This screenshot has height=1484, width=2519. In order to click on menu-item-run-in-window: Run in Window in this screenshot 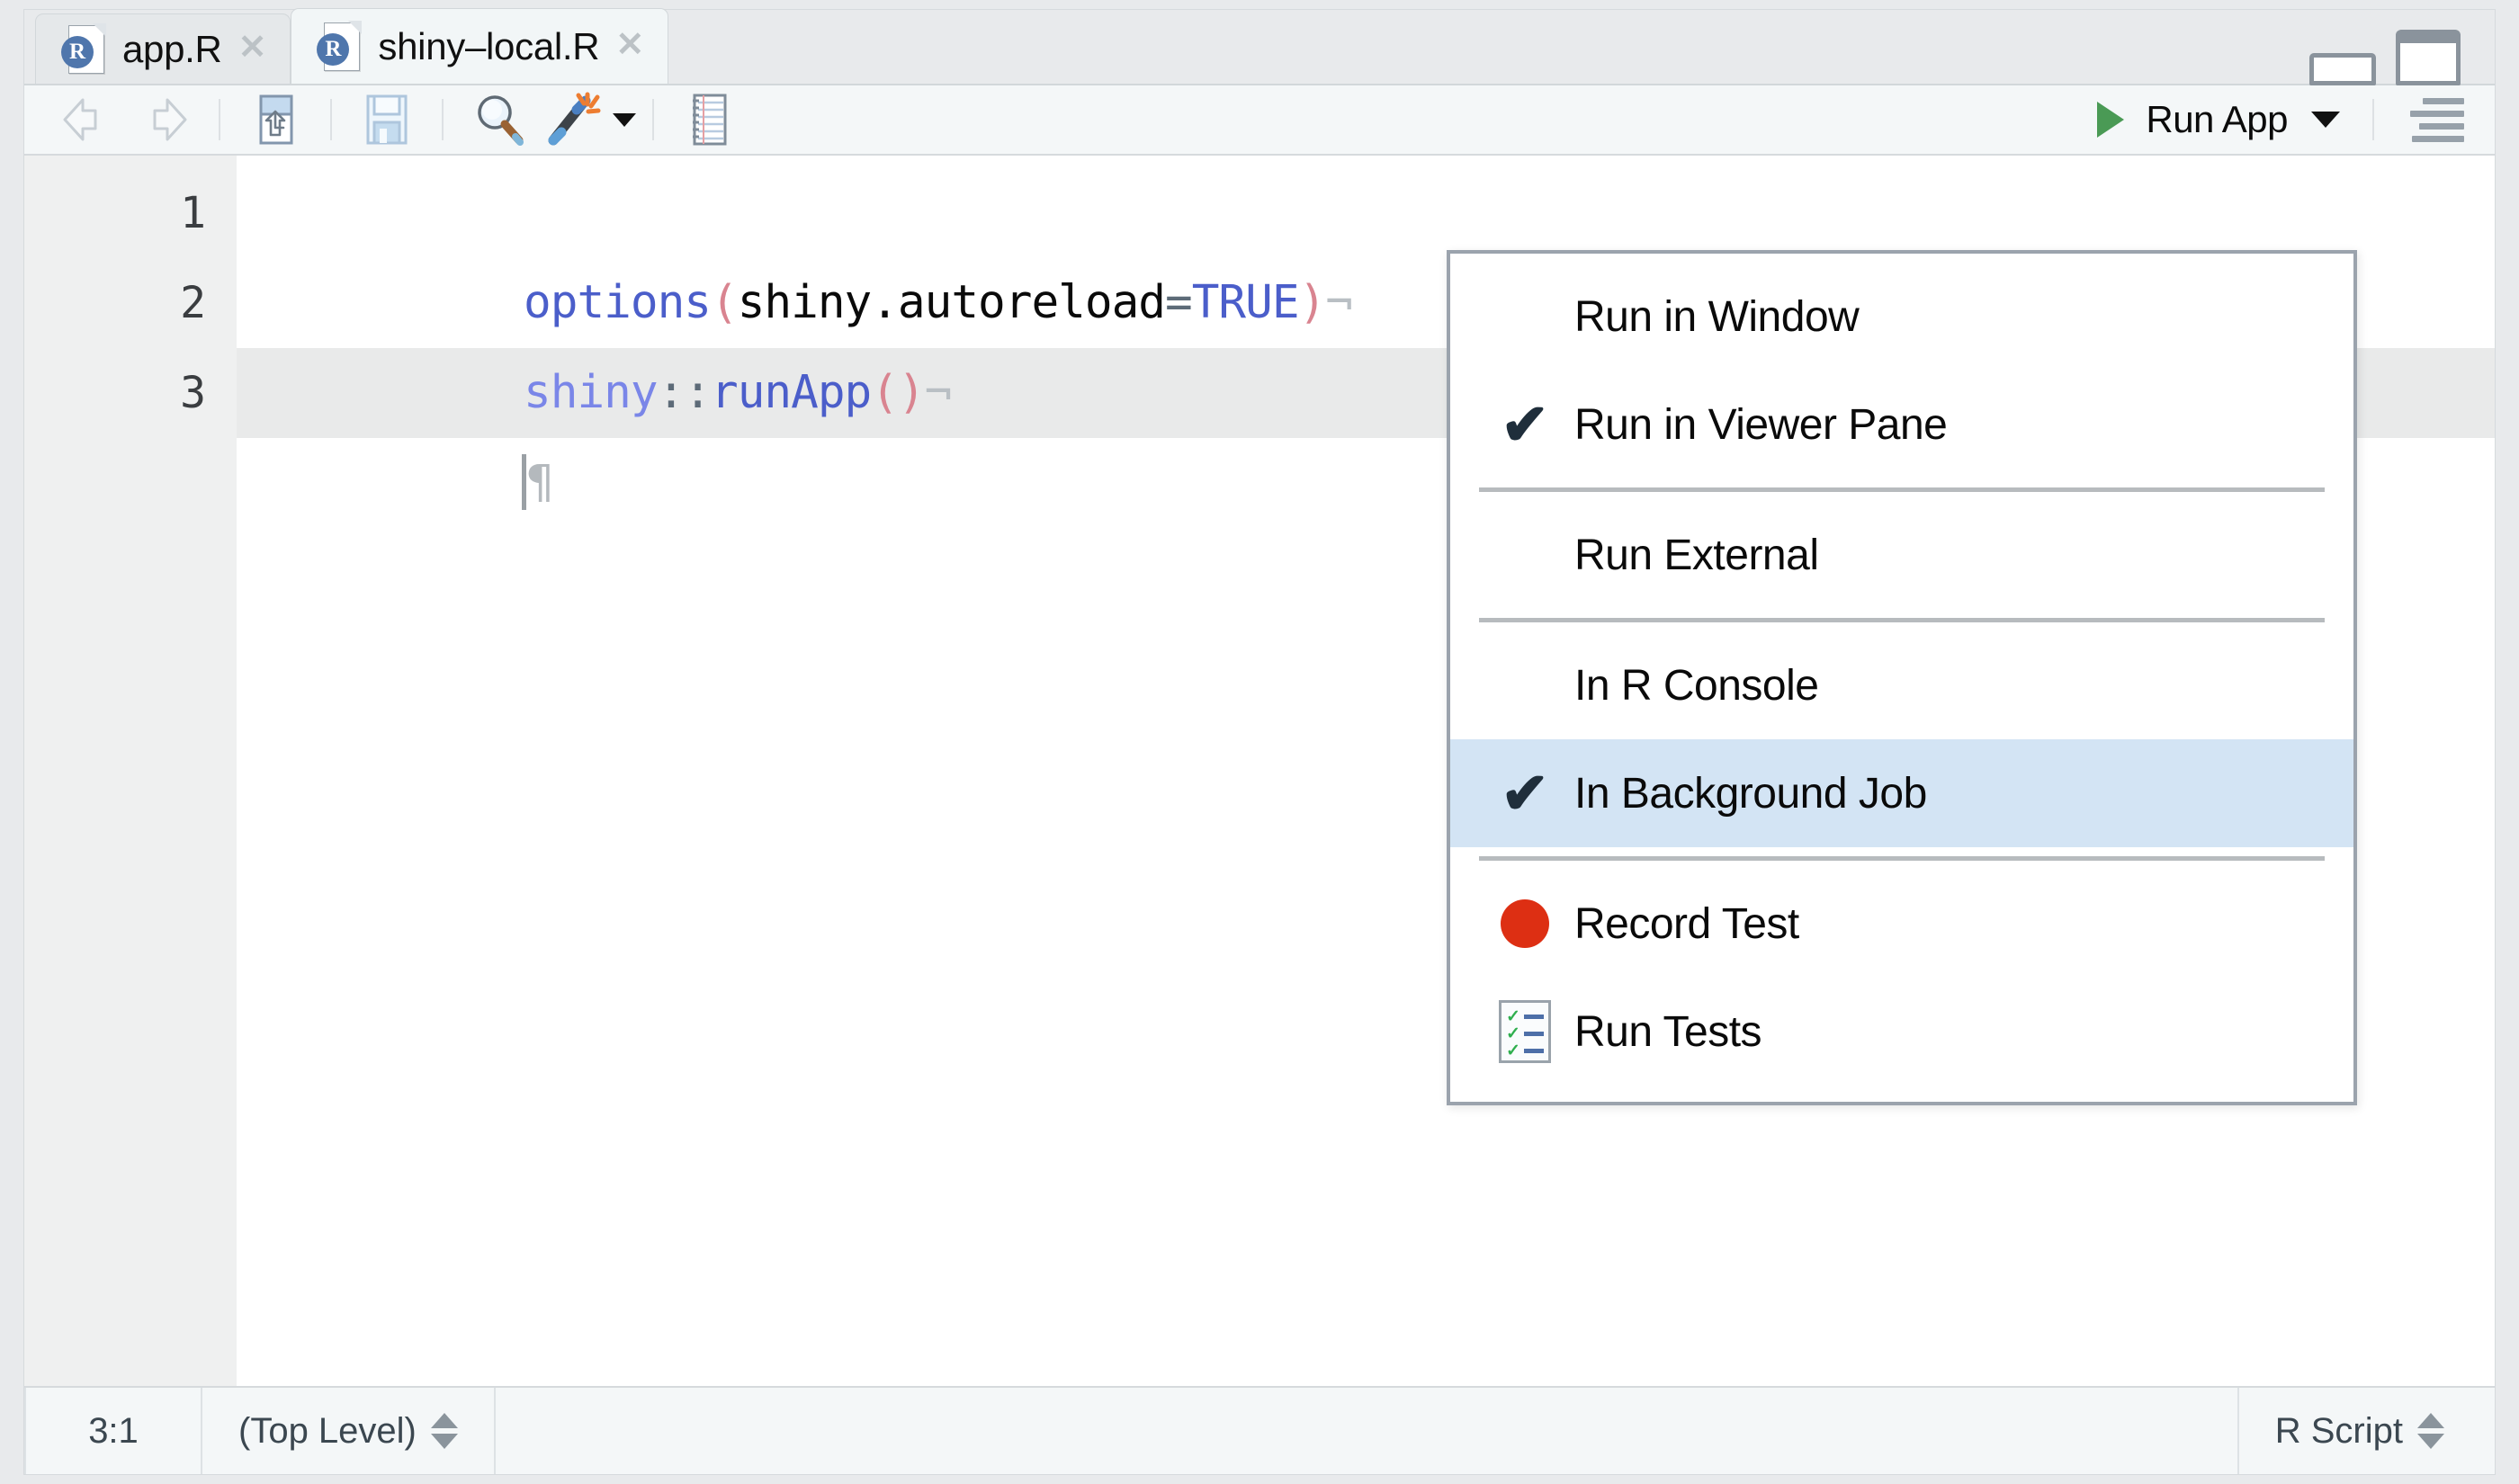, I will do `click(1901, 317)`.